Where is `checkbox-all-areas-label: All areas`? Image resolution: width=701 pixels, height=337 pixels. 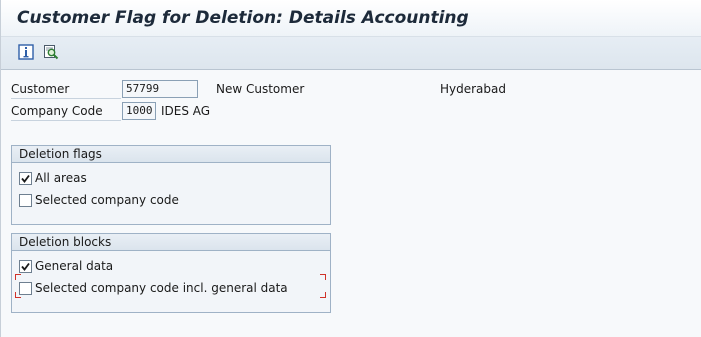
checkbox-all-areas-label: All areas is located at coordinates (61, 178).